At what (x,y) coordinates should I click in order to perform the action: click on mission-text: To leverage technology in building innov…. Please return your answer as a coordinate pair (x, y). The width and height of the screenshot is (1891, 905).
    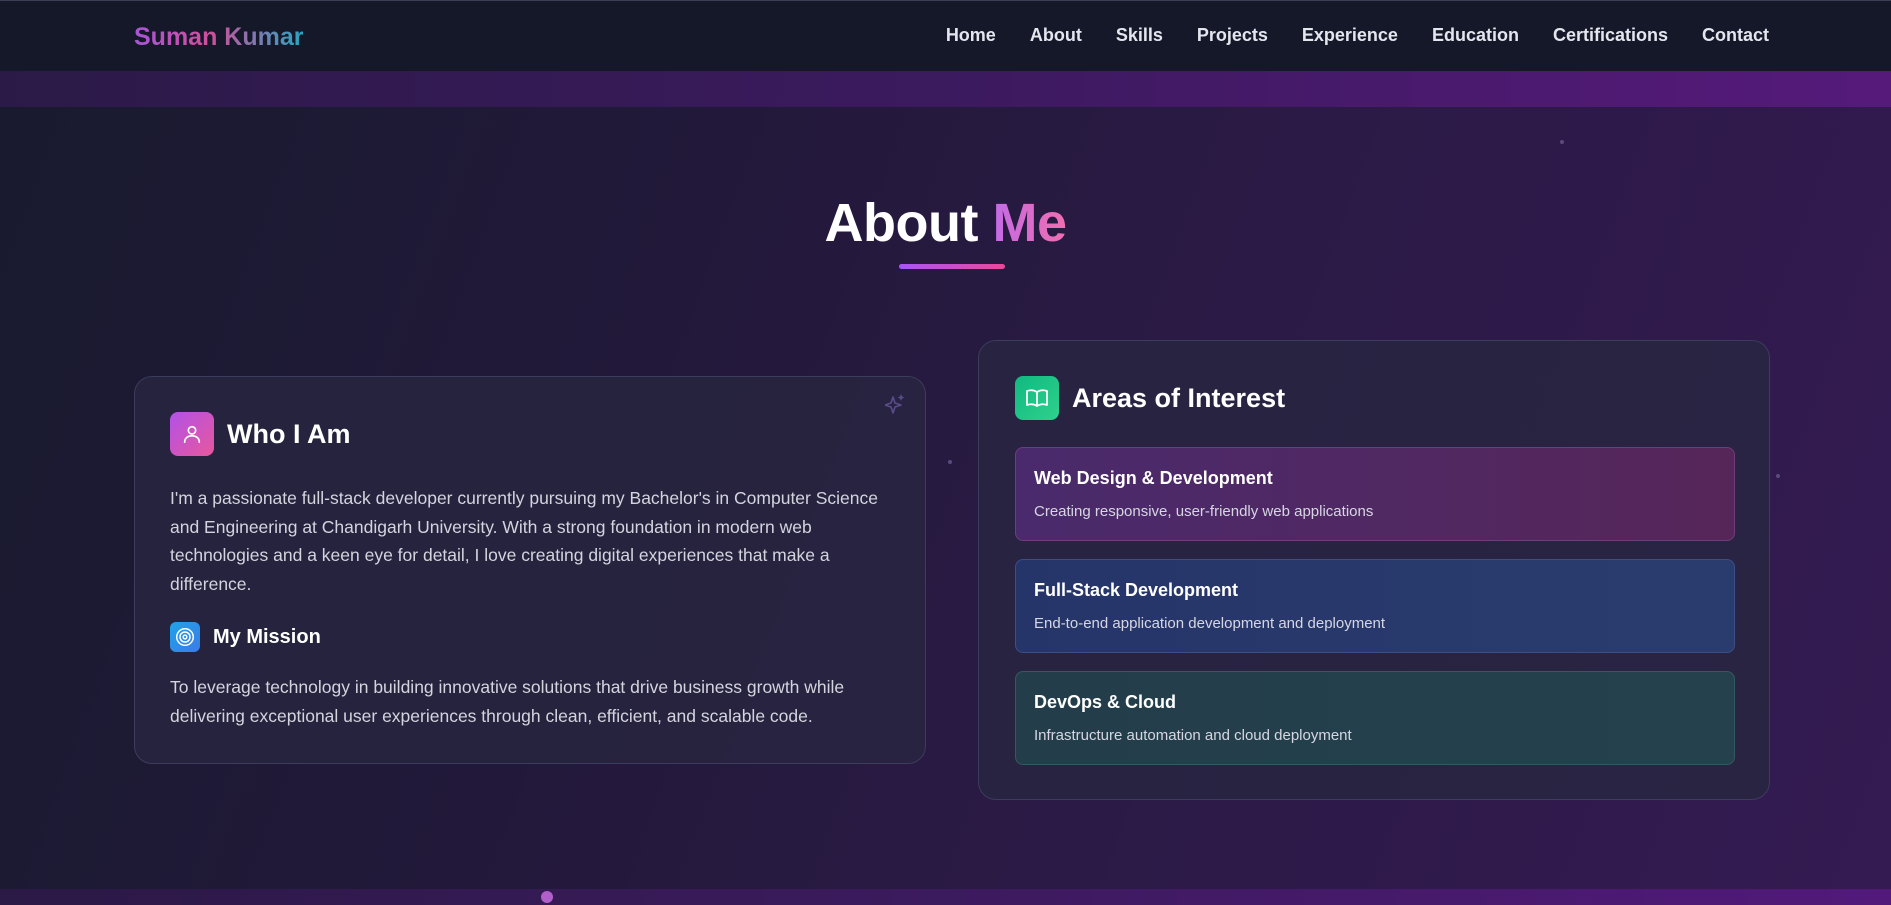
    Looking at the image, I should click on (507, 701).